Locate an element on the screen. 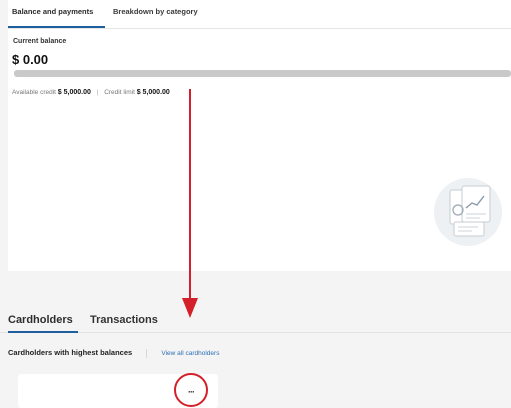 The width and height of the screenshot is (511, 408). available-credit-value: $ 5,000.00 is located at coordinates (74, 92).